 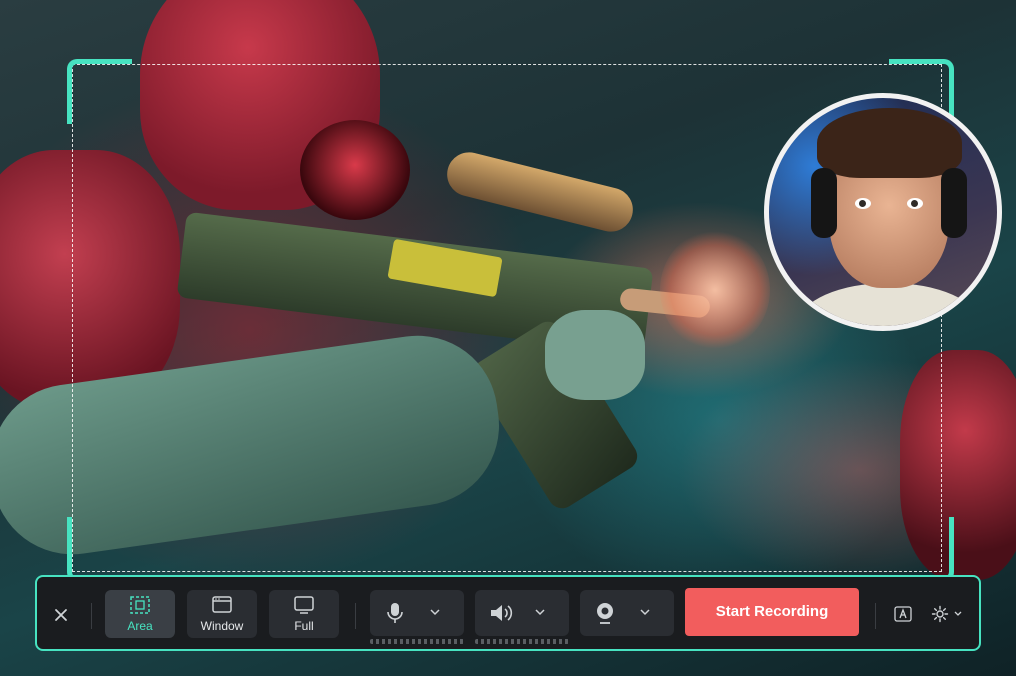 I want to click on recording-toolbar: Area Window Full Start Recording, so click(x=508, y=613).